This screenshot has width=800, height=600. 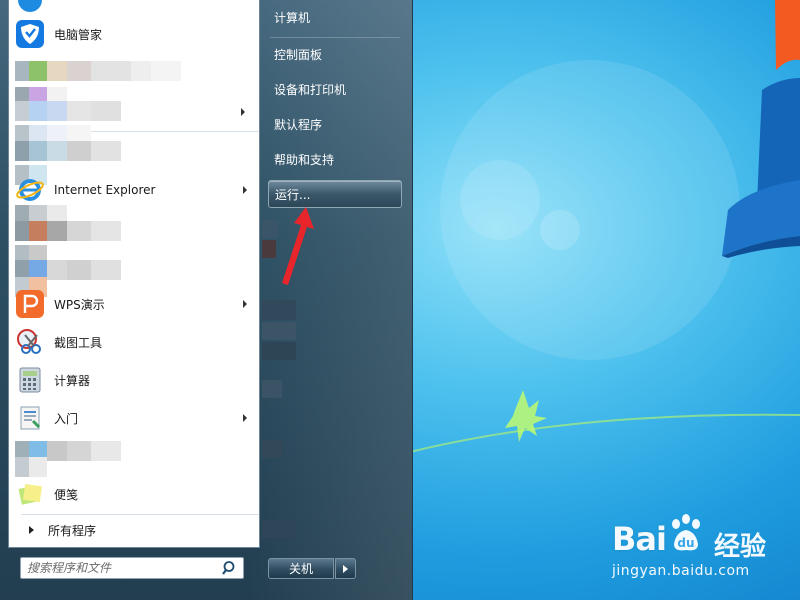 What do you see at coordinates (685, 543) in the screenshot?
I see `svg-text: du` at bounding box center [685, 543].